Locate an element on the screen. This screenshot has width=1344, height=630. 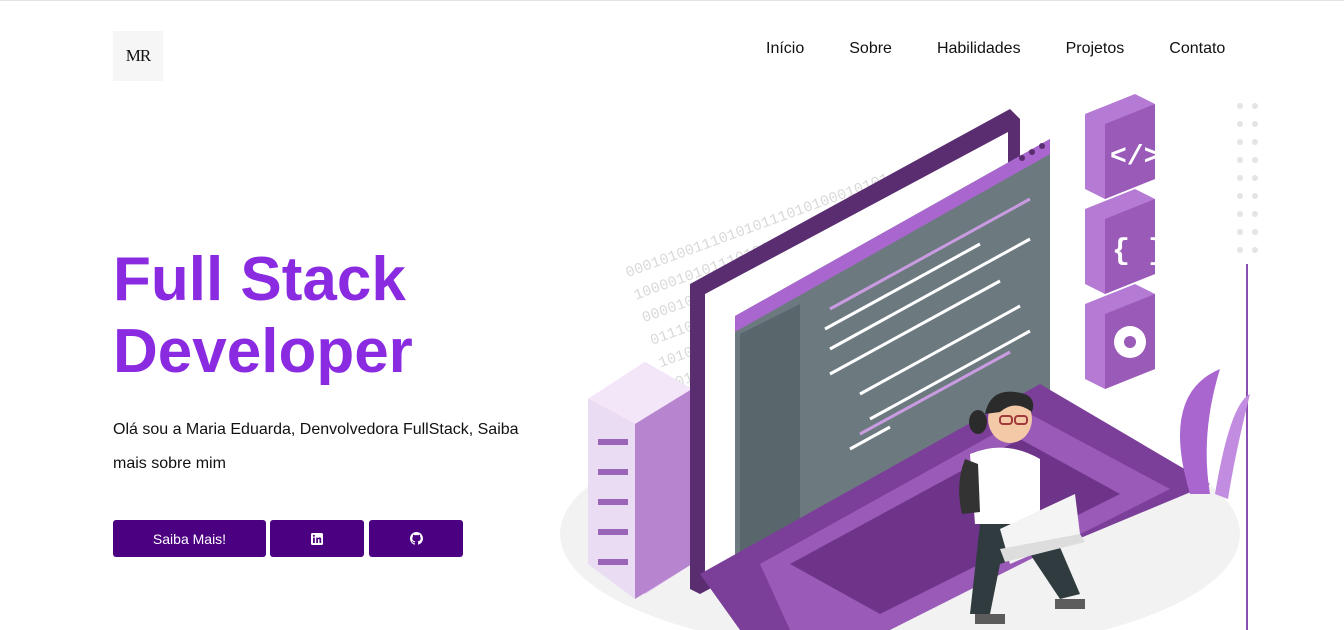
nav-item-habilidades: Habilidades is located at coordinates (979, 49).